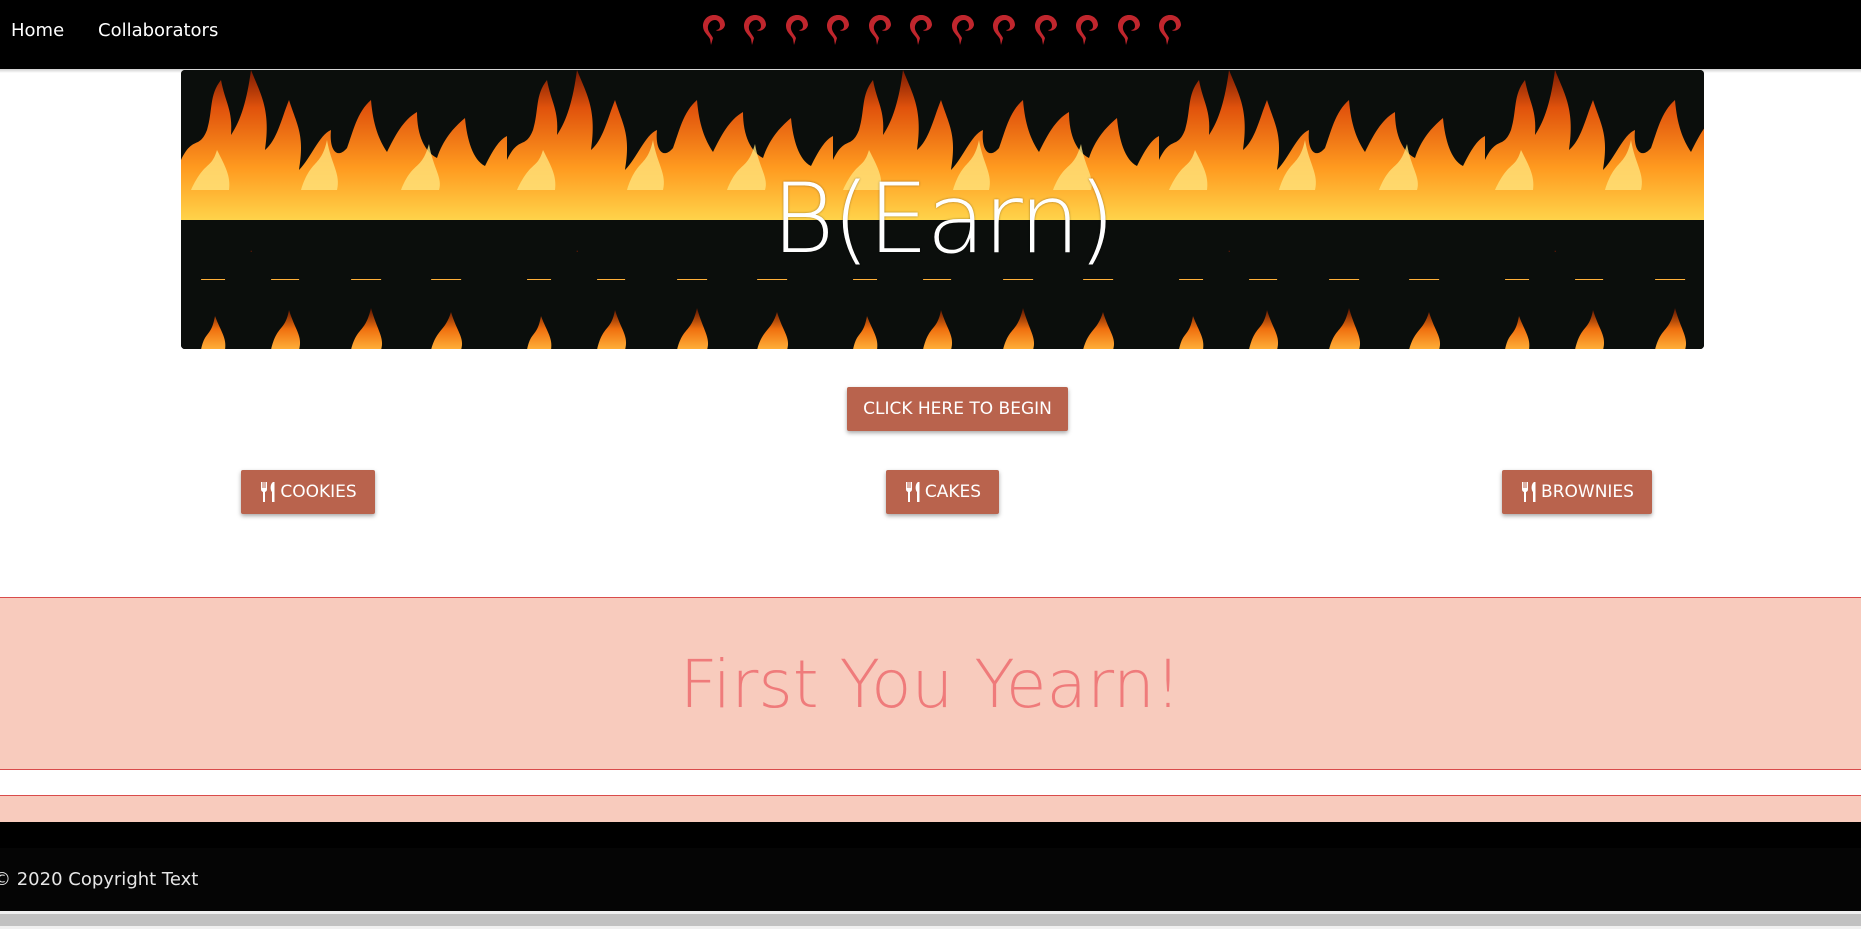 Image resolution: width=1861 pixels, height=929 pixels. I want to click on horizontal-scrollbar, so click(930, 920).